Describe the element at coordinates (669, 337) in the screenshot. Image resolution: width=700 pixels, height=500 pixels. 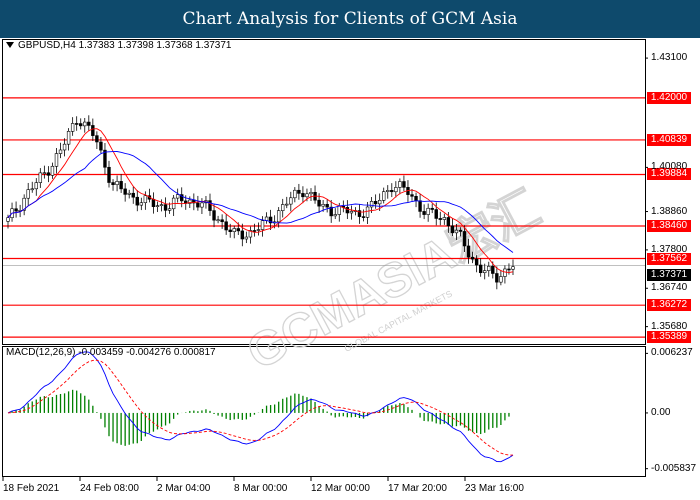
I see `level-label: 1.35389` at that location.